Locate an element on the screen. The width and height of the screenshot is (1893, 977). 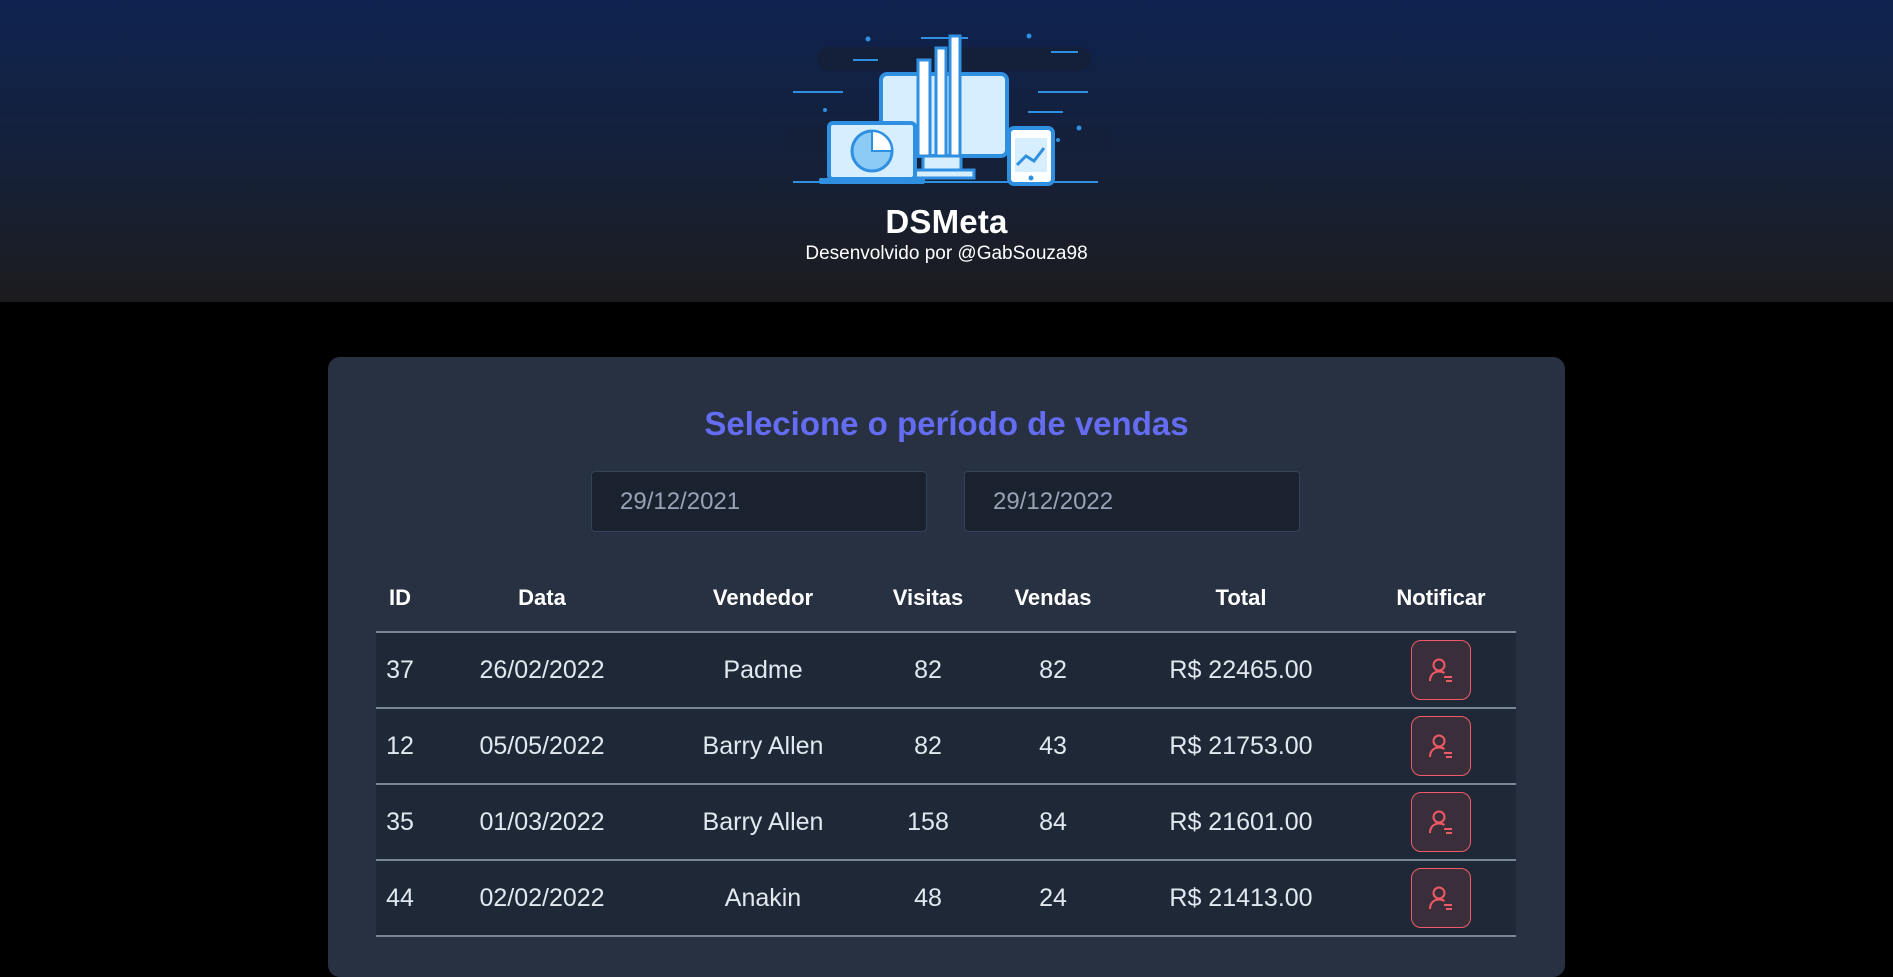
col-header-notify: Notificar is located at coordinates (1441, 599).